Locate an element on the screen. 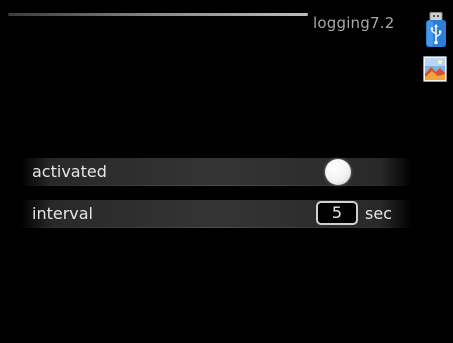  usb-icon is located at coordinates (436, 30).